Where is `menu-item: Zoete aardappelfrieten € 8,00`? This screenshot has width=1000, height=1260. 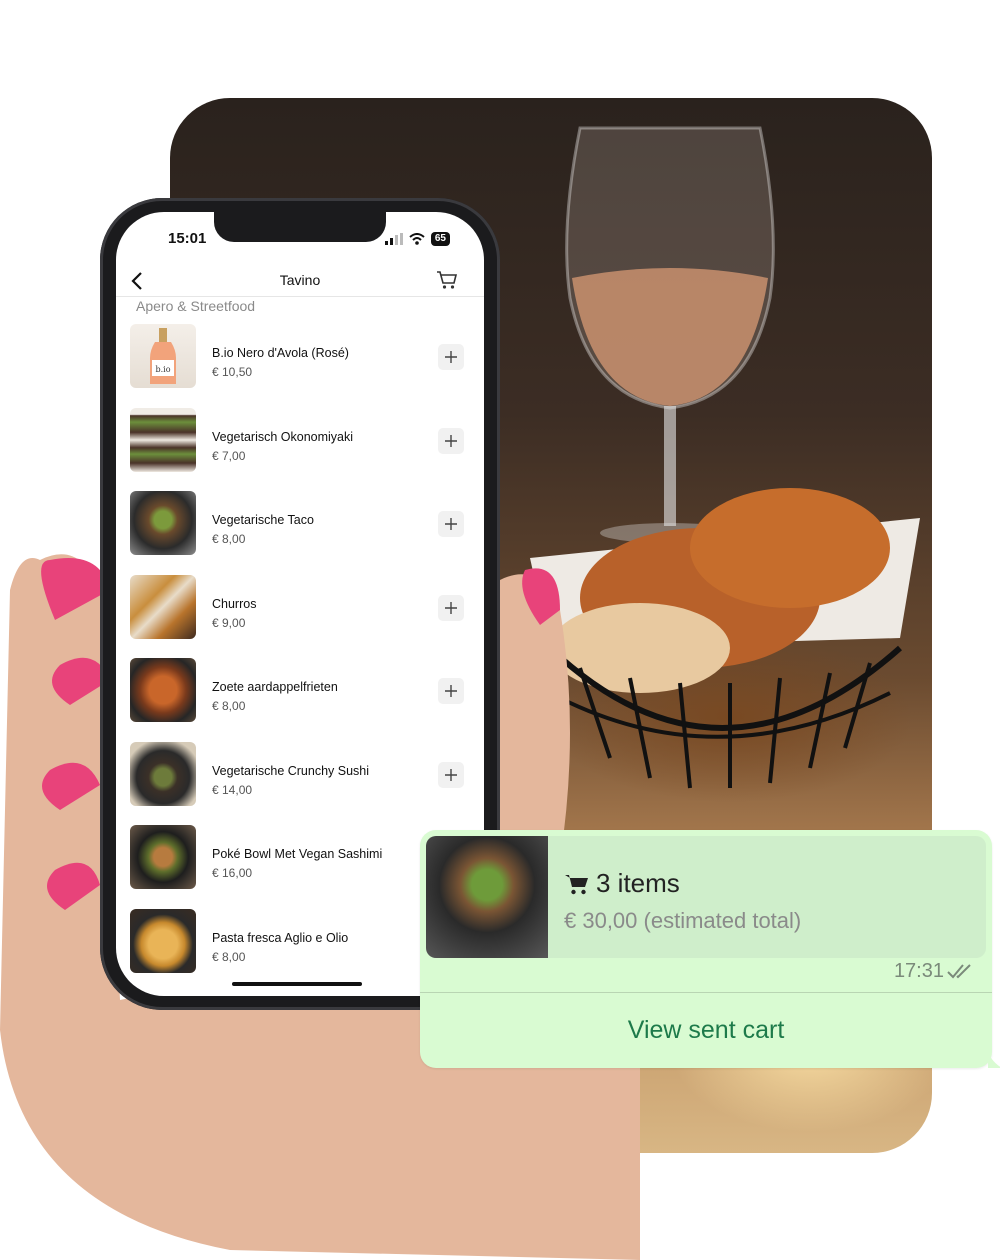
menu-item: Zoete aardappelfrieten € 8,00 is located at coordinates (300, 696).